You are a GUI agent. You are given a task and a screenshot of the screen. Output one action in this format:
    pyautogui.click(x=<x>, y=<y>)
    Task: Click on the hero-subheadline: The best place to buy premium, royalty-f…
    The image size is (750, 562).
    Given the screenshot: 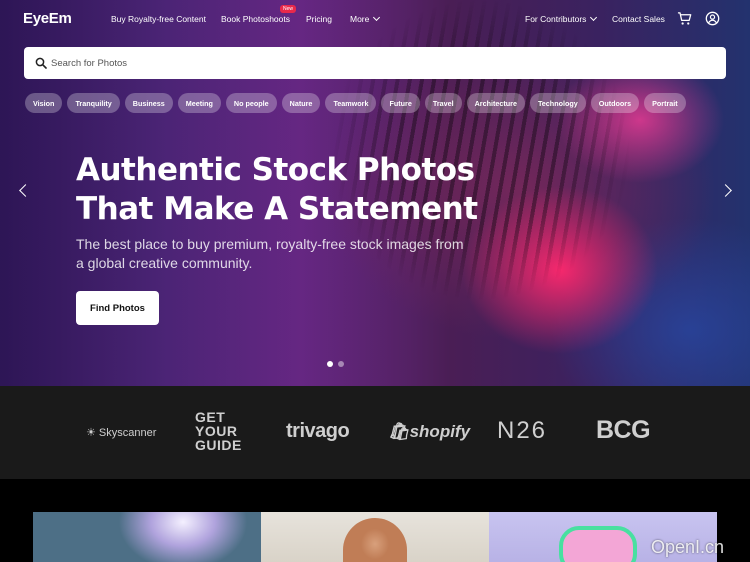 What is the action you would take?
    pyautogui.click(x=291, y=254)
    